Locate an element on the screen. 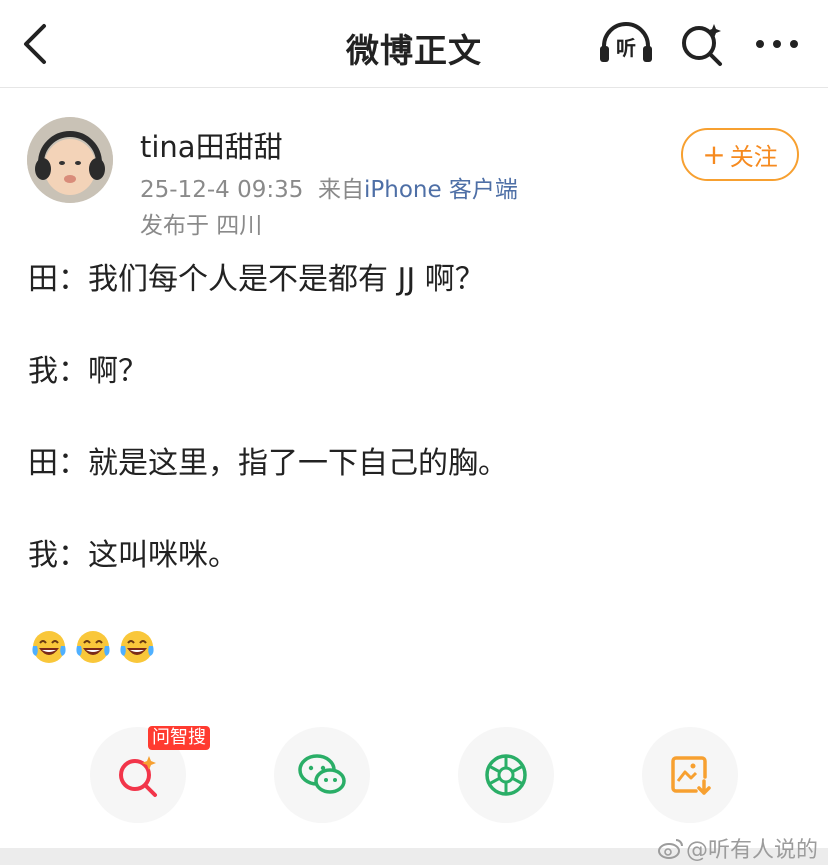 This screenshot has height=865, width=828. more-dots-icon is located at coordinates (777, 44).